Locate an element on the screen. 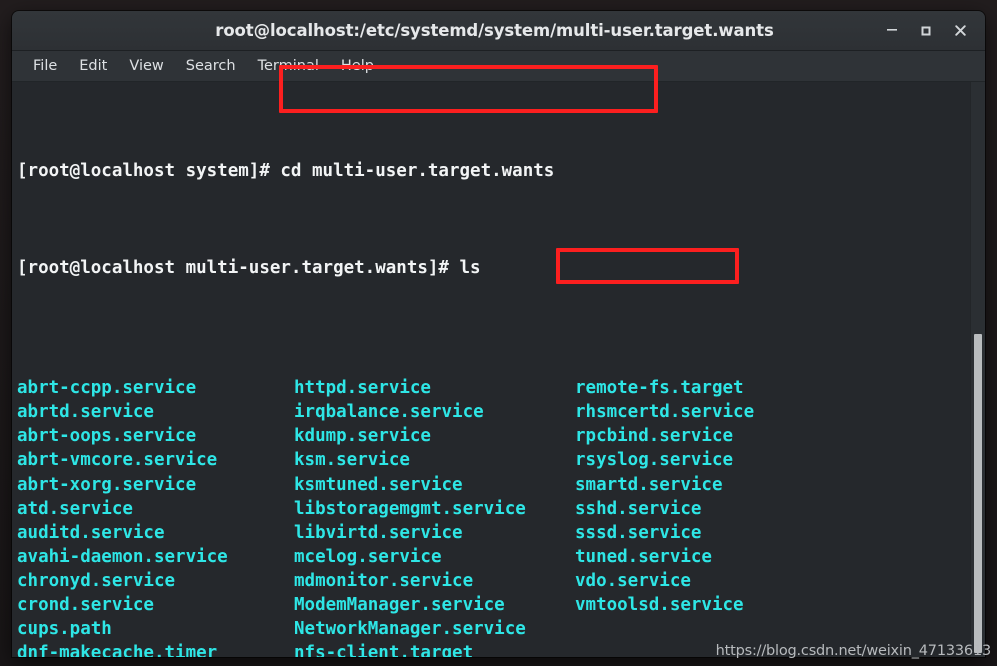 Image resolution: width=997 pixels, height=666 pixels. ls-entry: sshd.service is located at coordinates (638, 508).